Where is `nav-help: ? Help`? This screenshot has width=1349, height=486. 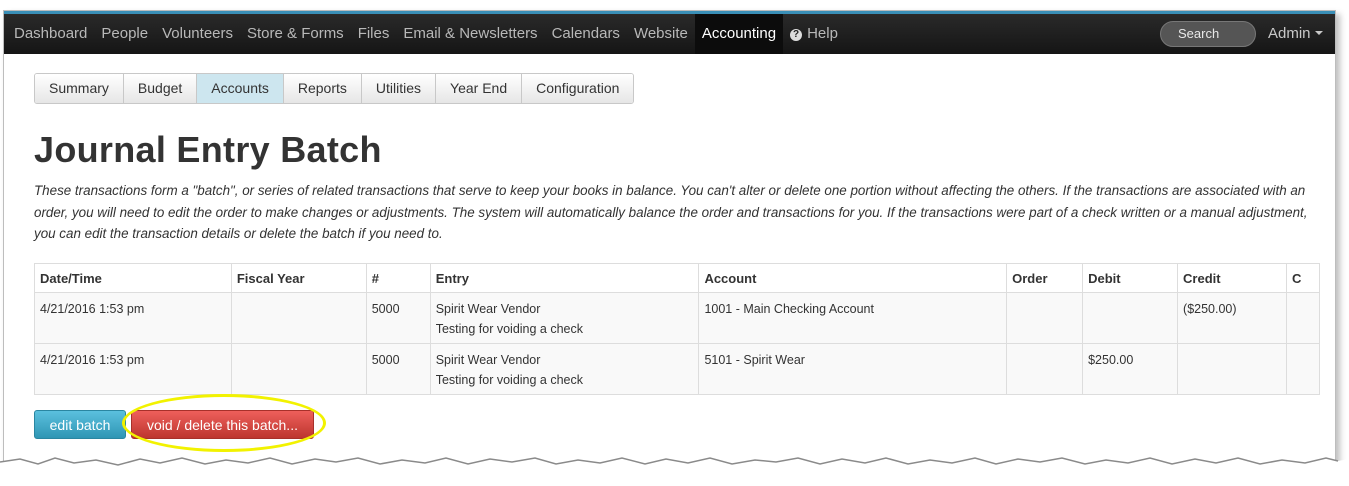
nav-help: ? Help is located at coordinates (814, 34).